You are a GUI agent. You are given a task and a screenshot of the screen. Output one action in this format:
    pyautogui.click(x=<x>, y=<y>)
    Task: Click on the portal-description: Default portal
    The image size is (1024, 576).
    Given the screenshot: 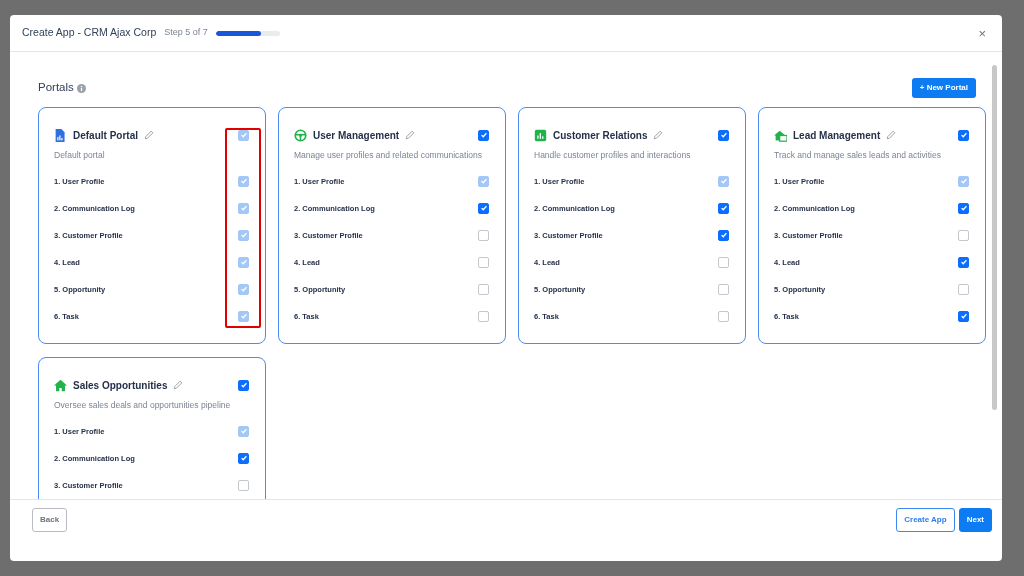 What is the action you would take?
    pyautogui.click(x=80, y=155)
    